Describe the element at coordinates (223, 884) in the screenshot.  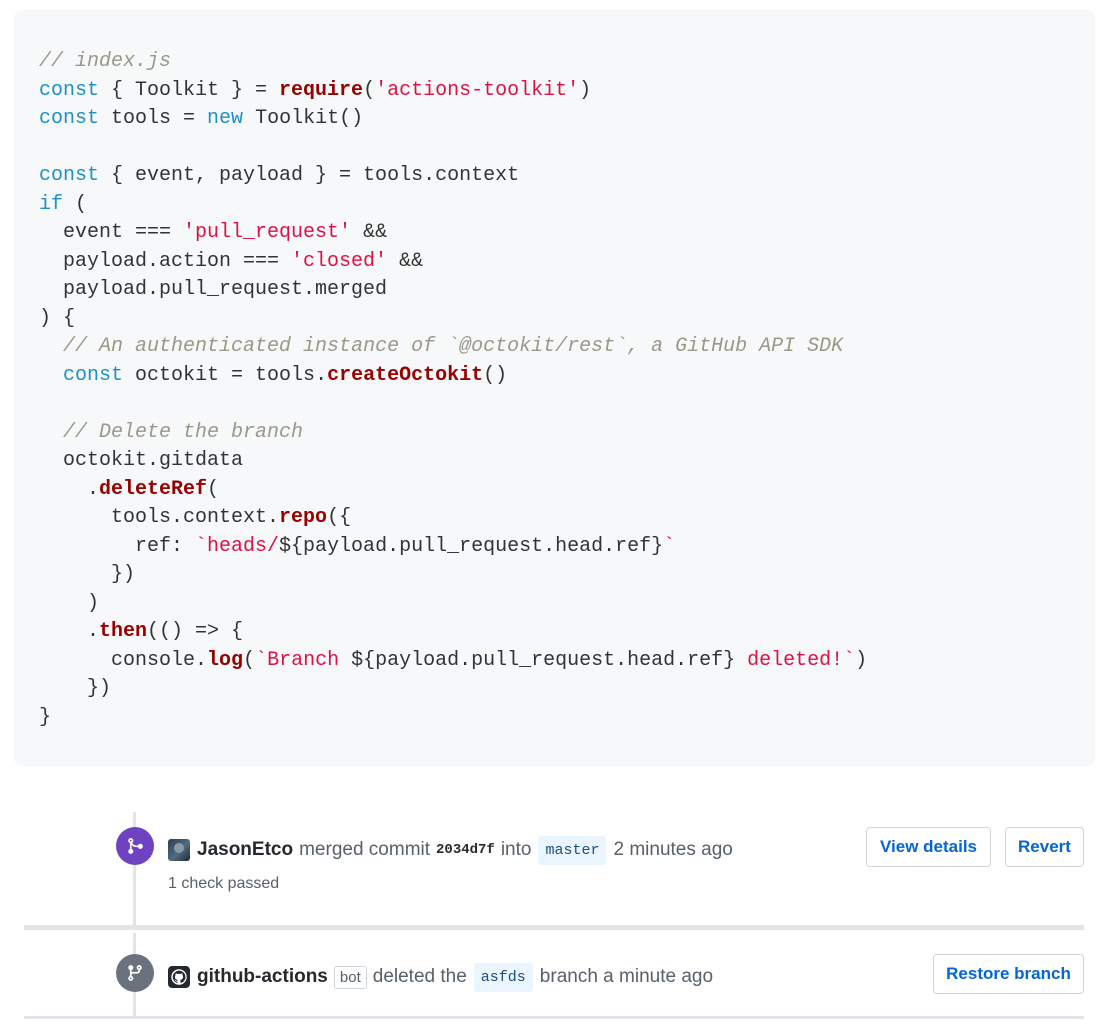
I see `check-status: 1 check passed` at that location.